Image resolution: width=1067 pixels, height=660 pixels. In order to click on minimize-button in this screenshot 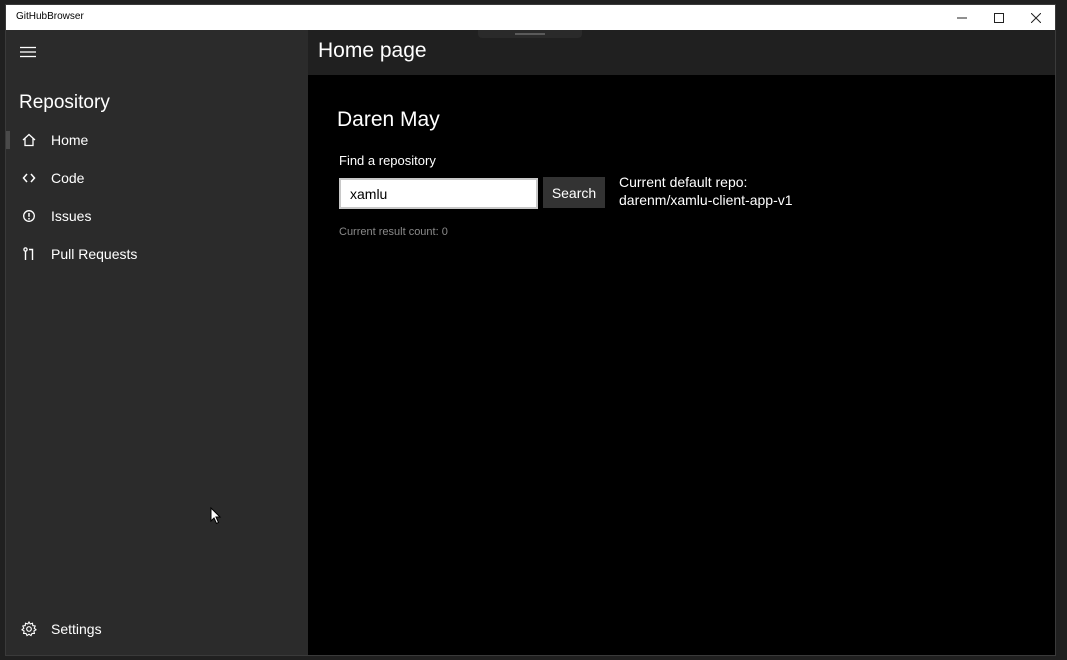, I will do `click(961, 17)`.